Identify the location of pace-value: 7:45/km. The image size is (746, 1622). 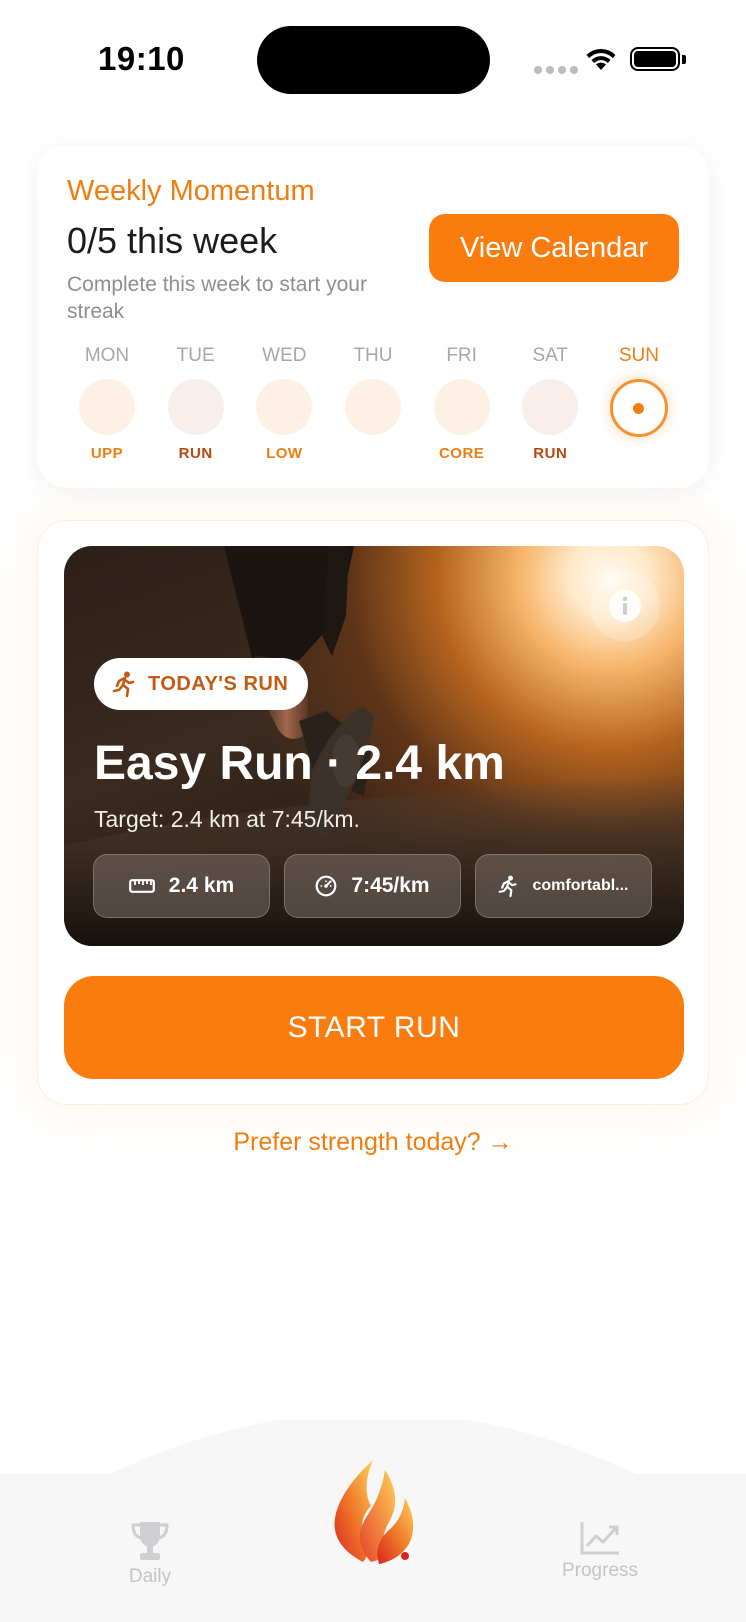
(390, 885).